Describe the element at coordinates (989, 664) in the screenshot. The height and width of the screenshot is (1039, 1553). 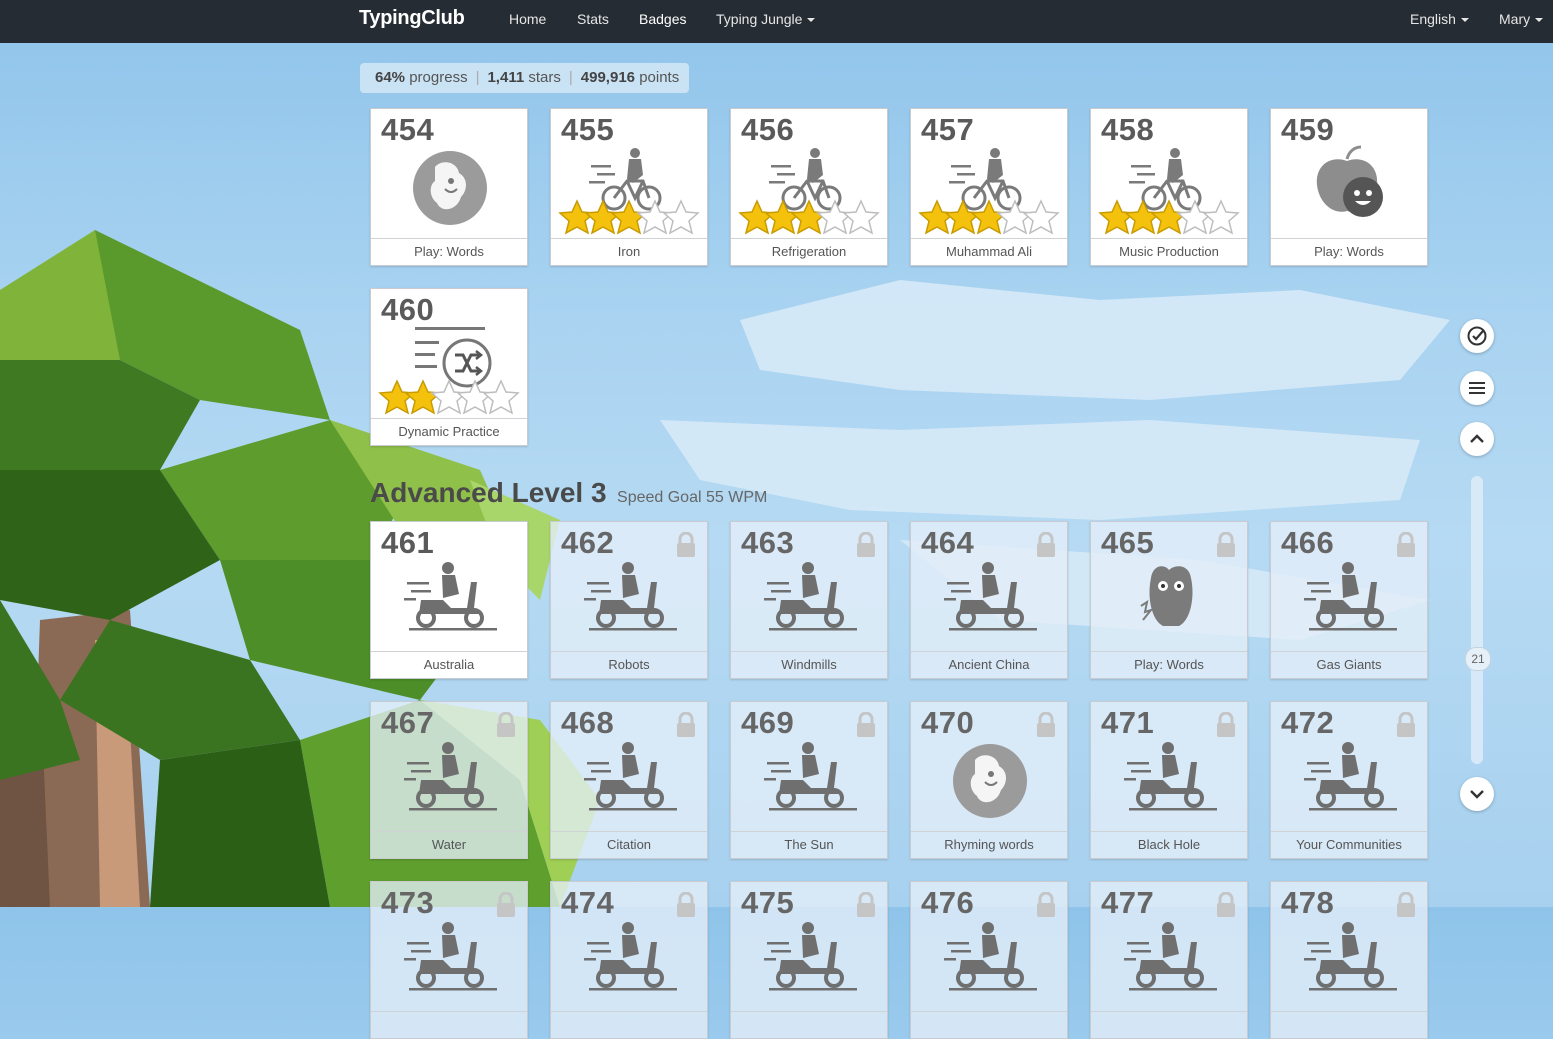
I see `lesson-title: Ancient China` at that location.